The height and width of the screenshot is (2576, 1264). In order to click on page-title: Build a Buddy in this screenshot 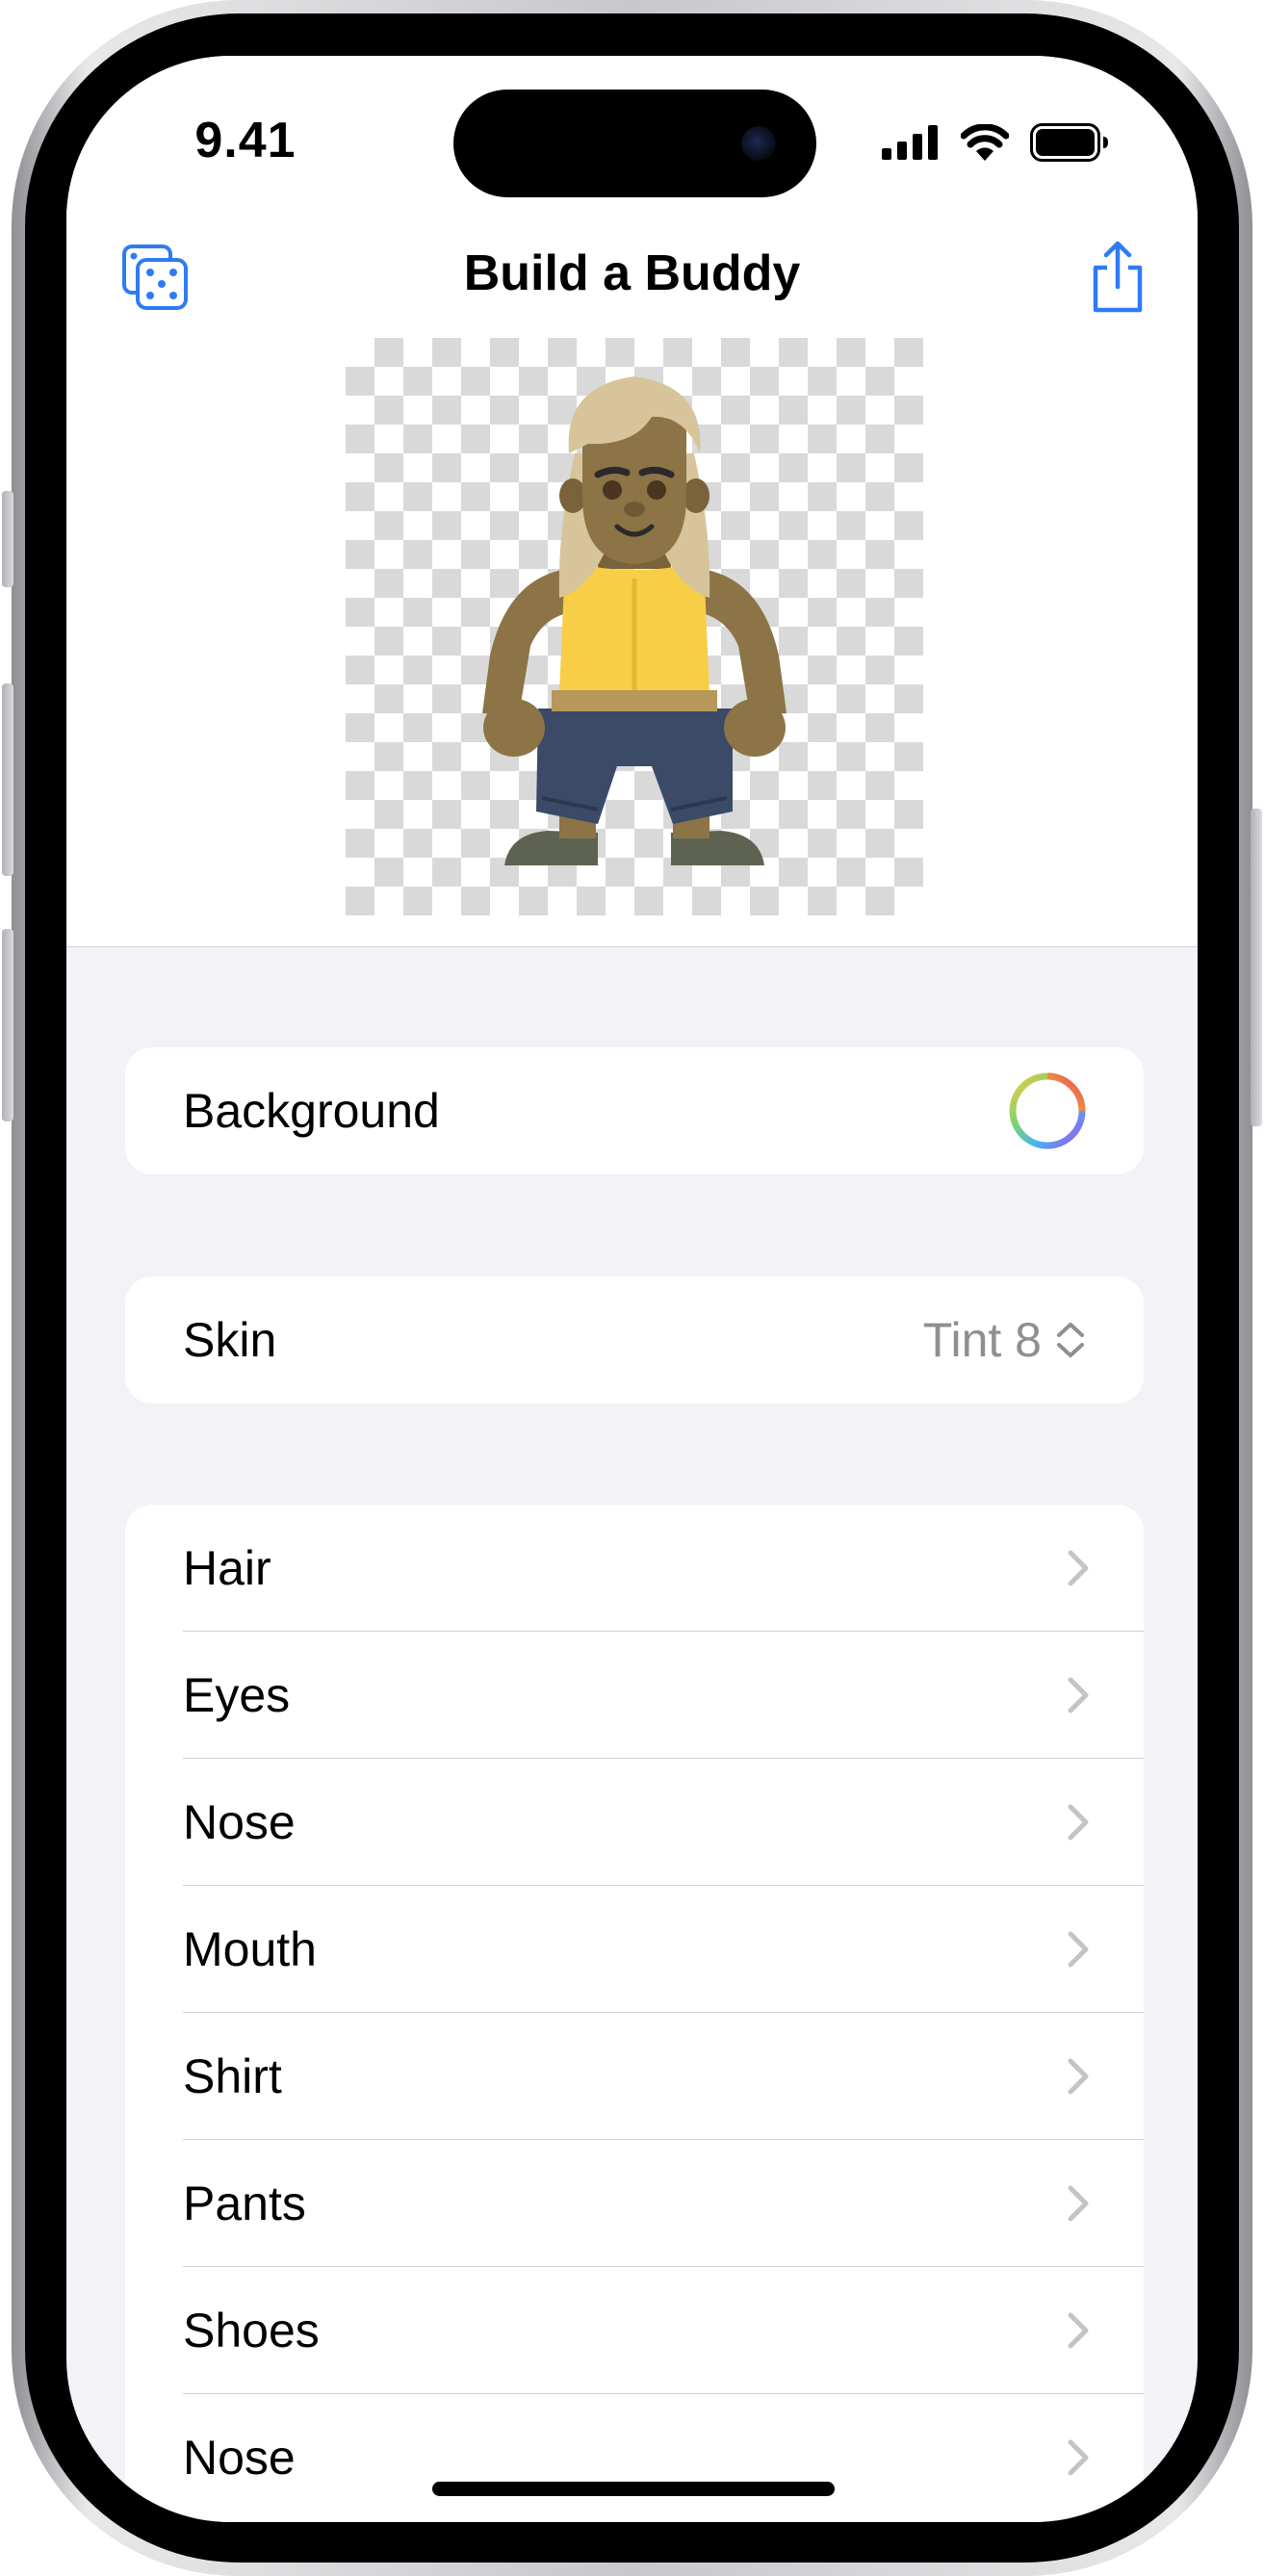, I will do `click(632, 273)`.